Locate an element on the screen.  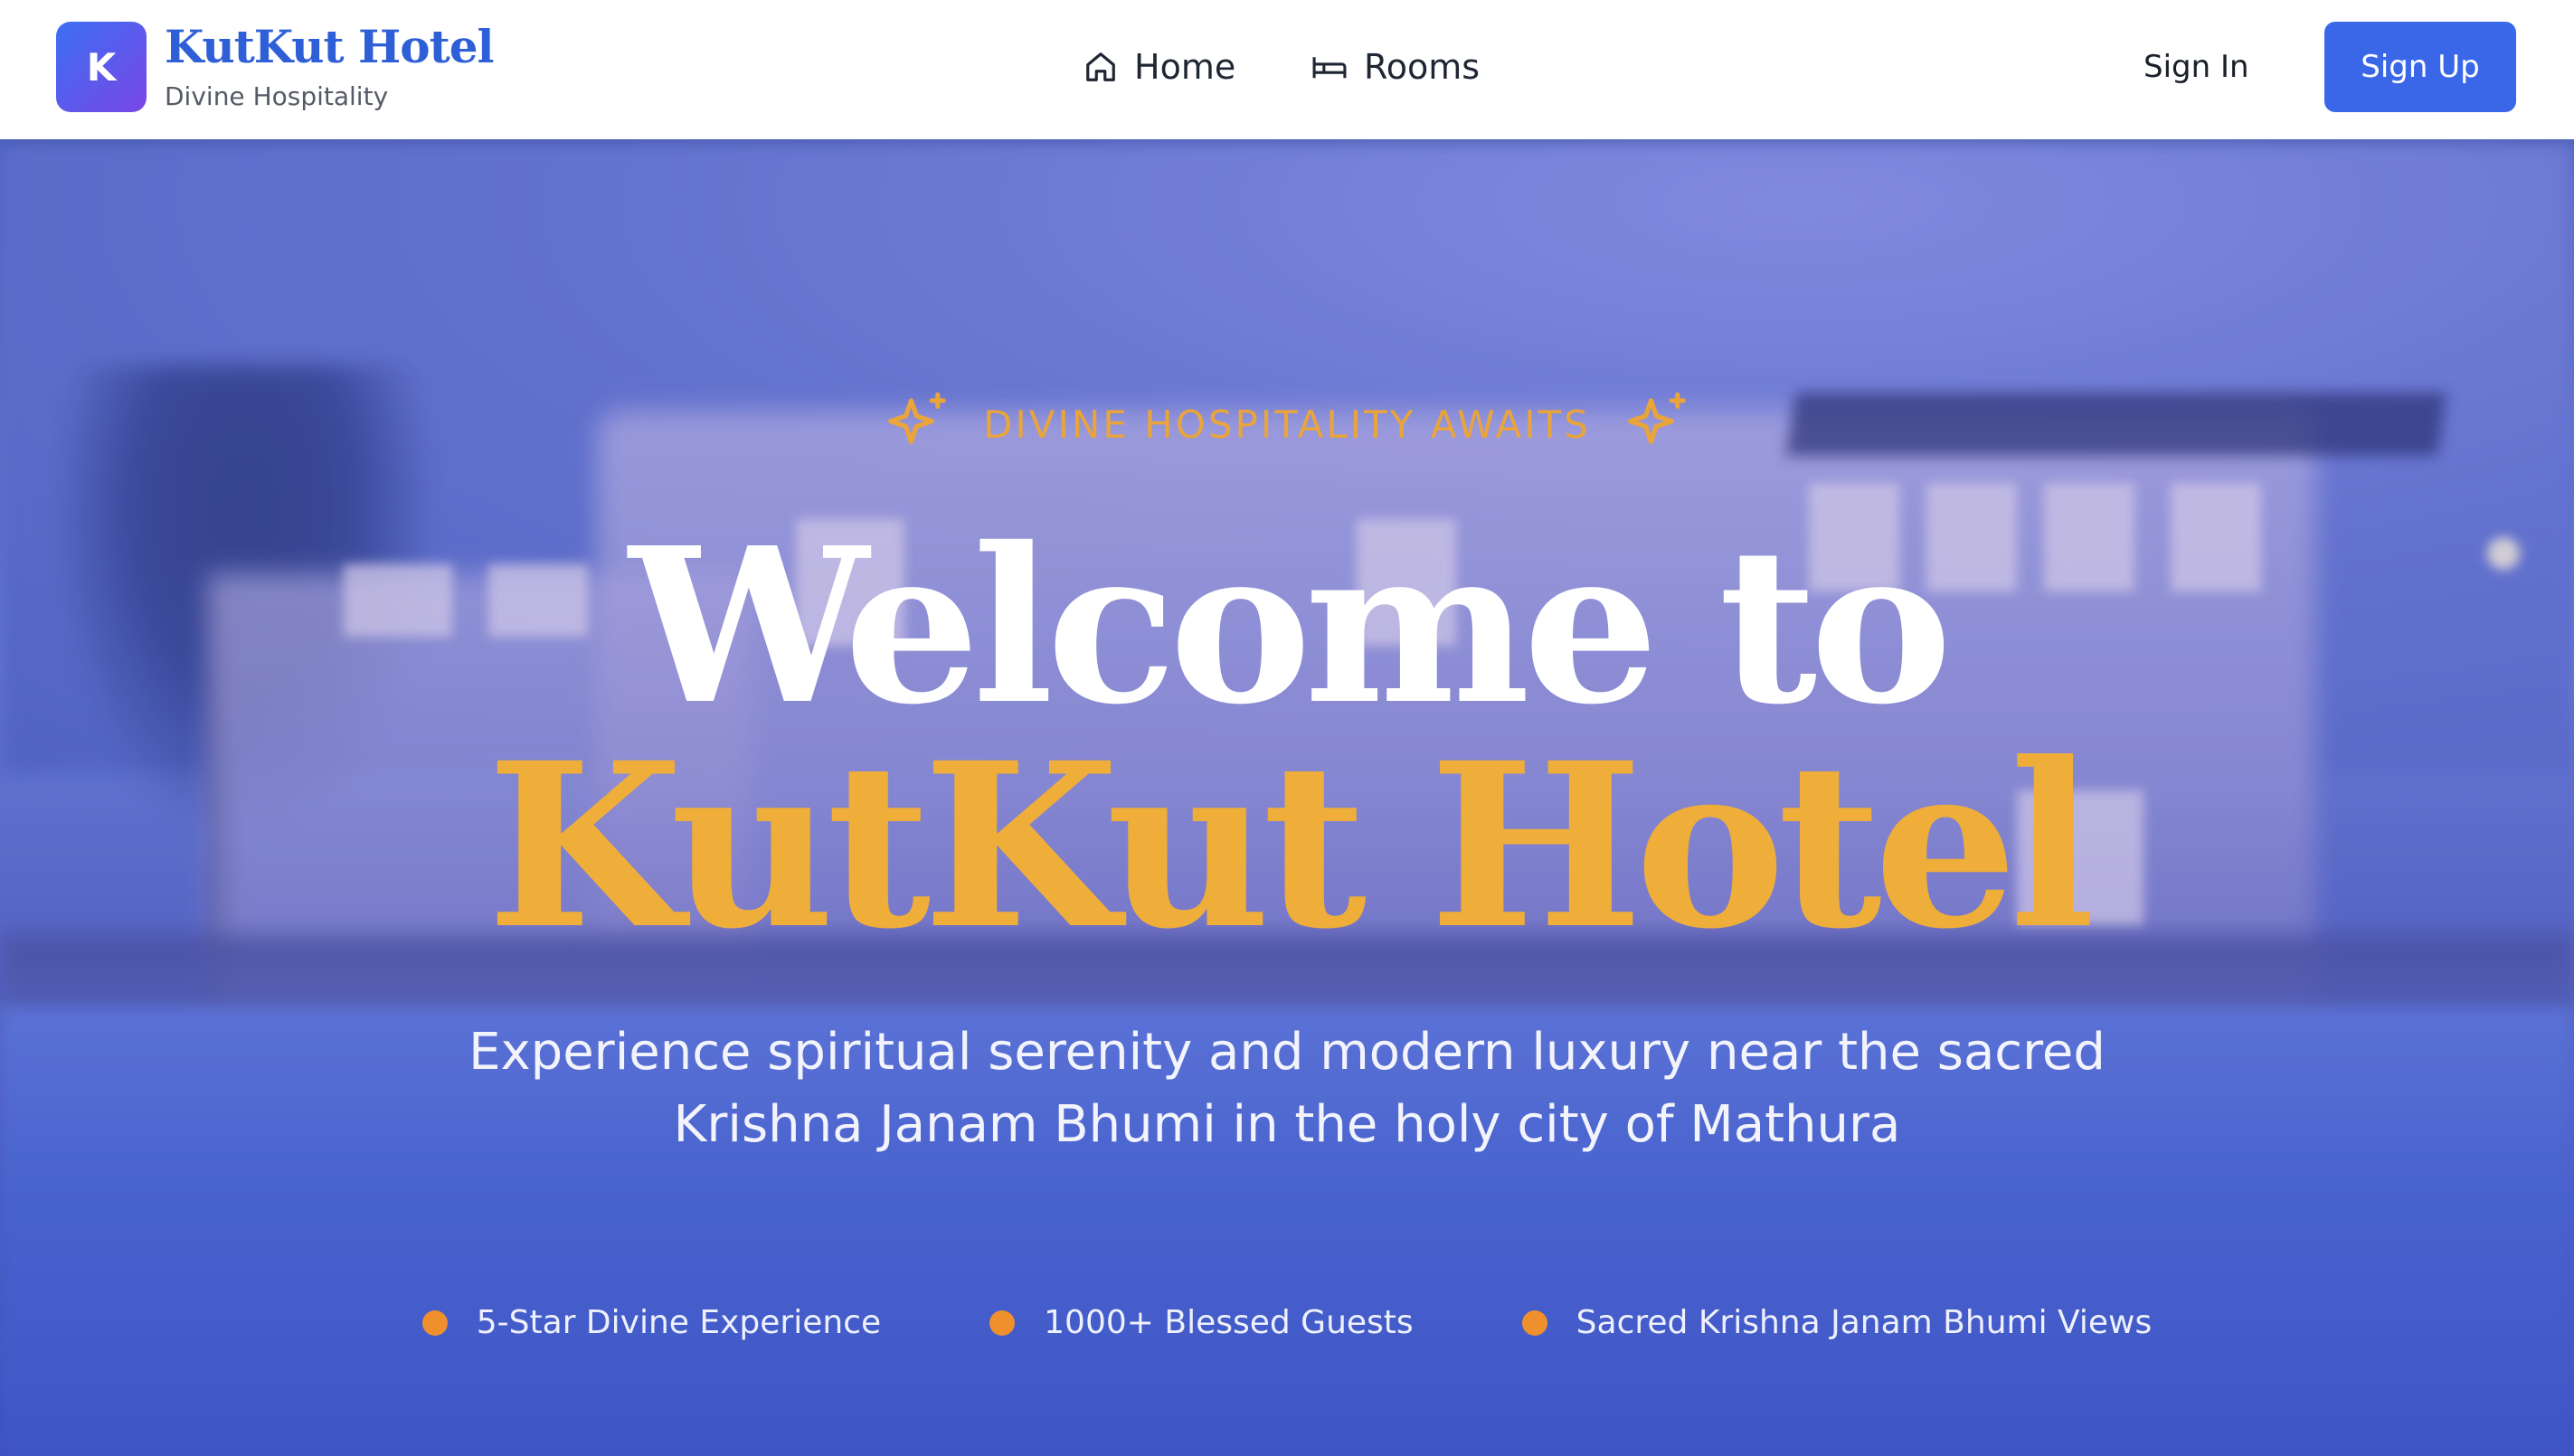
hero-title-welcome: Welcome to is located at coordinates (1291, 626).